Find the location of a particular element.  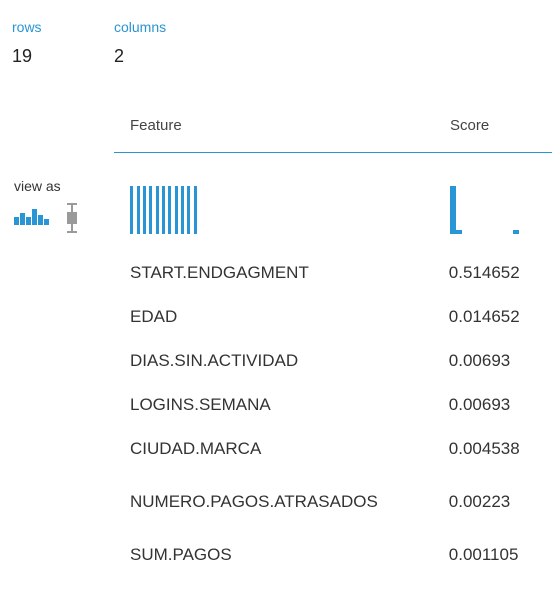

feature-cell: EDAD is located at coordinates (154, 316).